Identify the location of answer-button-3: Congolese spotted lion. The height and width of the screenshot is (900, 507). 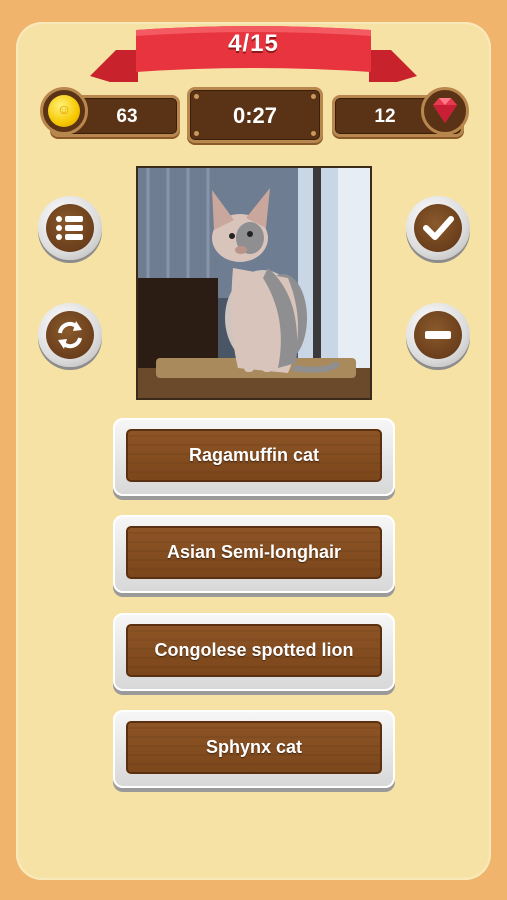
(254, 652).